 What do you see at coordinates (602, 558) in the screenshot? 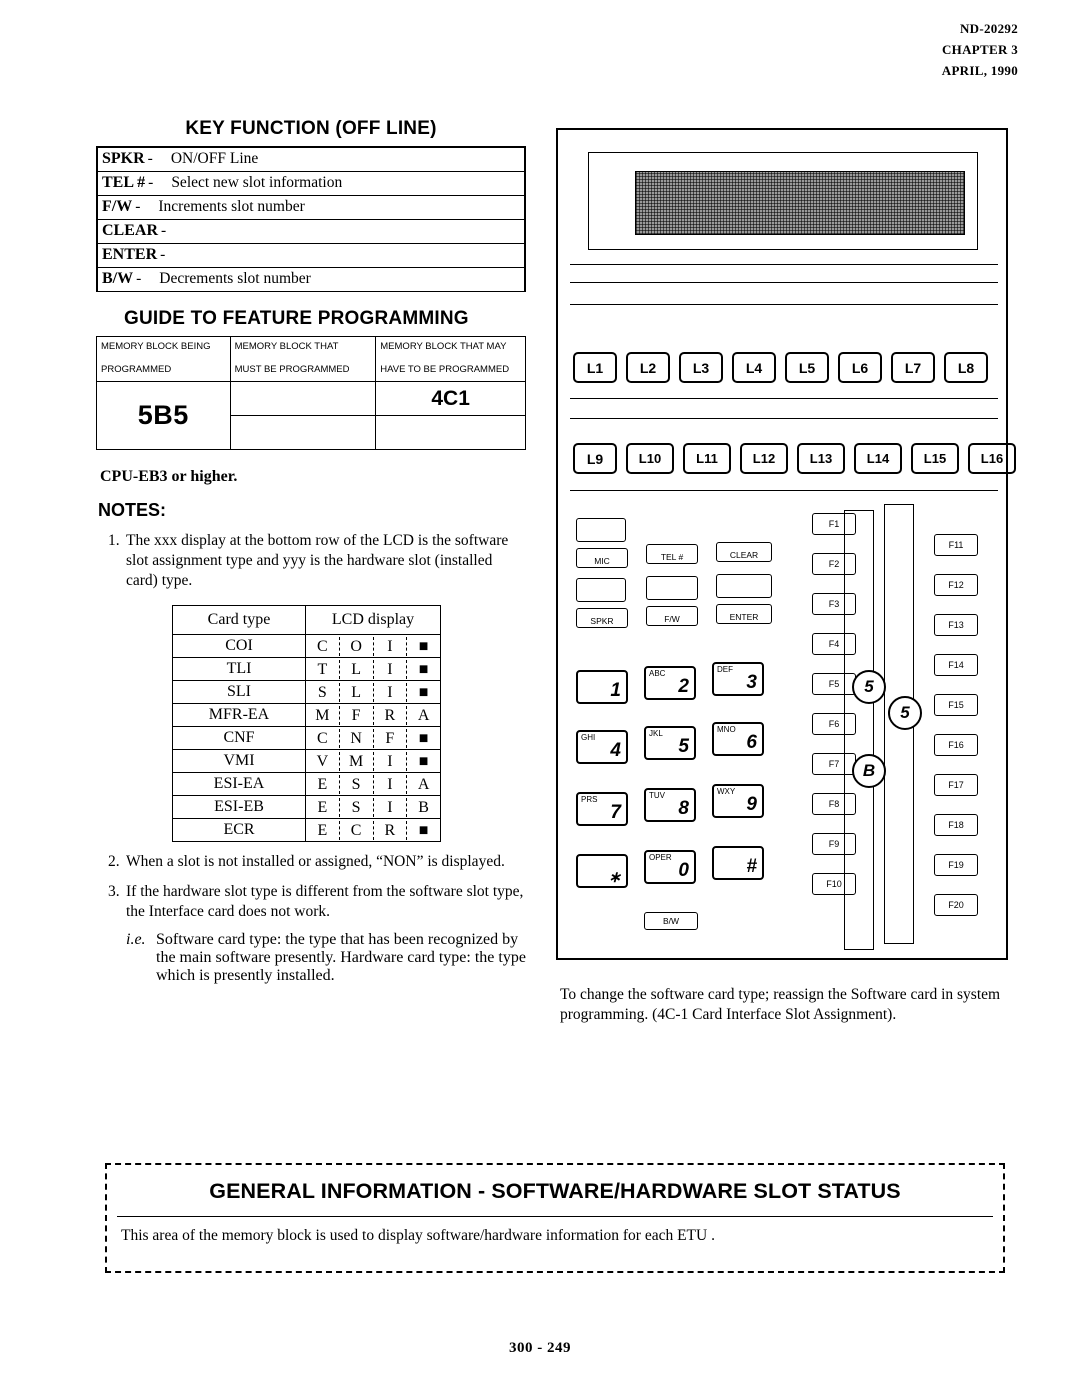
I see `key-mic: MIC` at bounding box center [602, 558].